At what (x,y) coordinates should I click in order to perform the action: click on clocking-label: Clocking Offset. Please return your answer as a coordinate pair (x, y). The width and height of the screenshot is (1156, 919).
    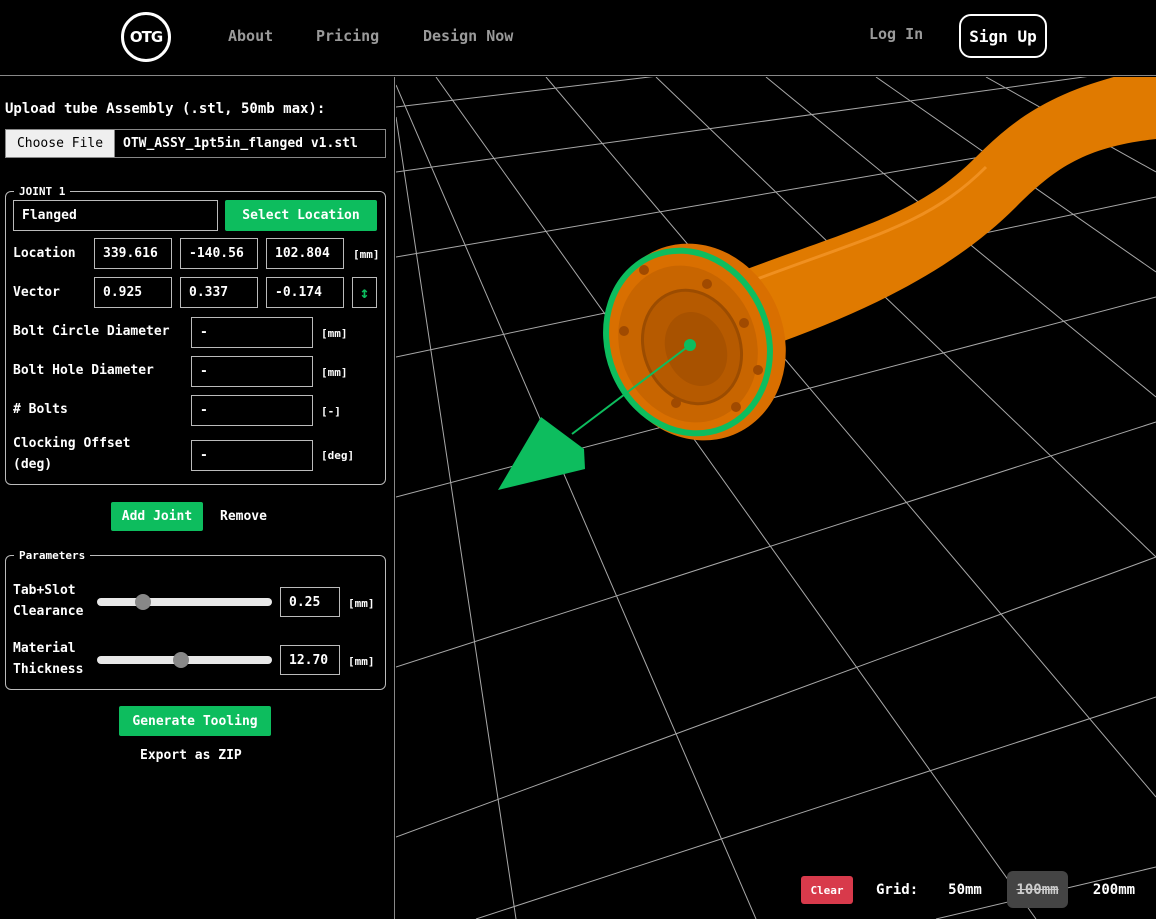
    Looking at the image, I should click on (72, 443).